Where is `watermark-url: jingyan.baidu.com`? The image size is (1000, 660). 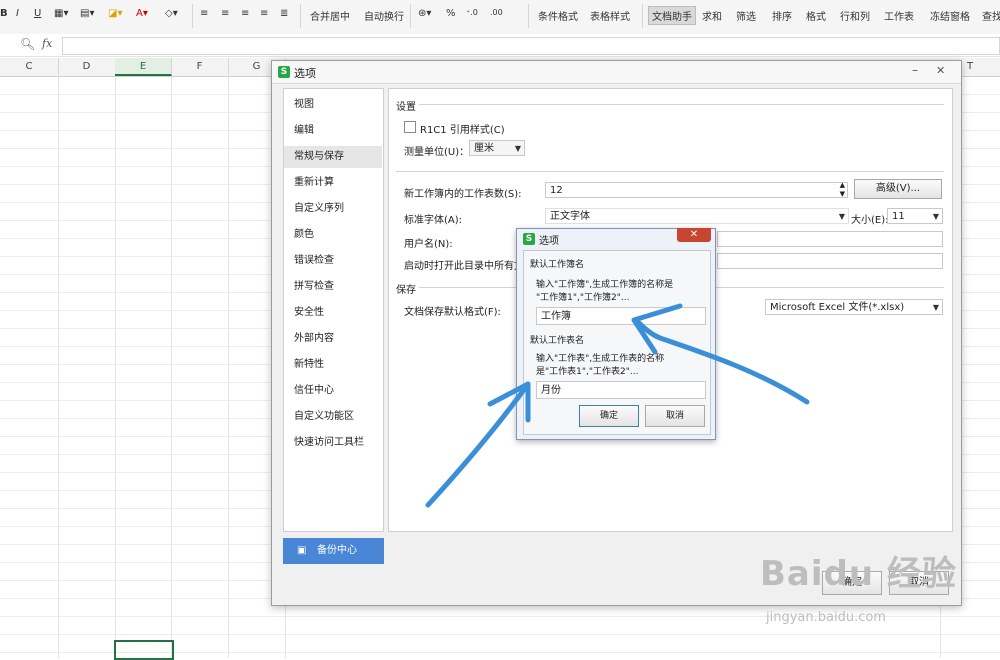
watermark-url: jingyan.baidu.com is located at coordinates (826, 617).